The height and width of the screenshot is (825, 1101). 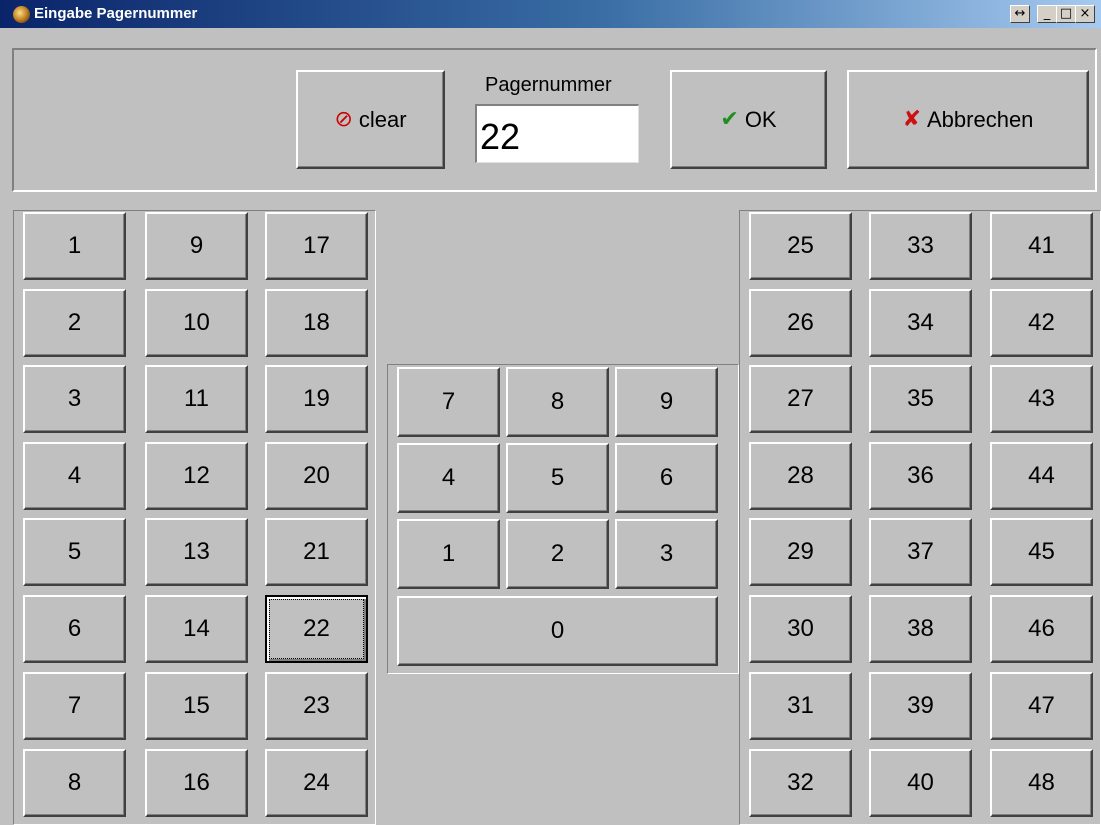 I want to click on pager-number-input, so click(x=557, y=133).